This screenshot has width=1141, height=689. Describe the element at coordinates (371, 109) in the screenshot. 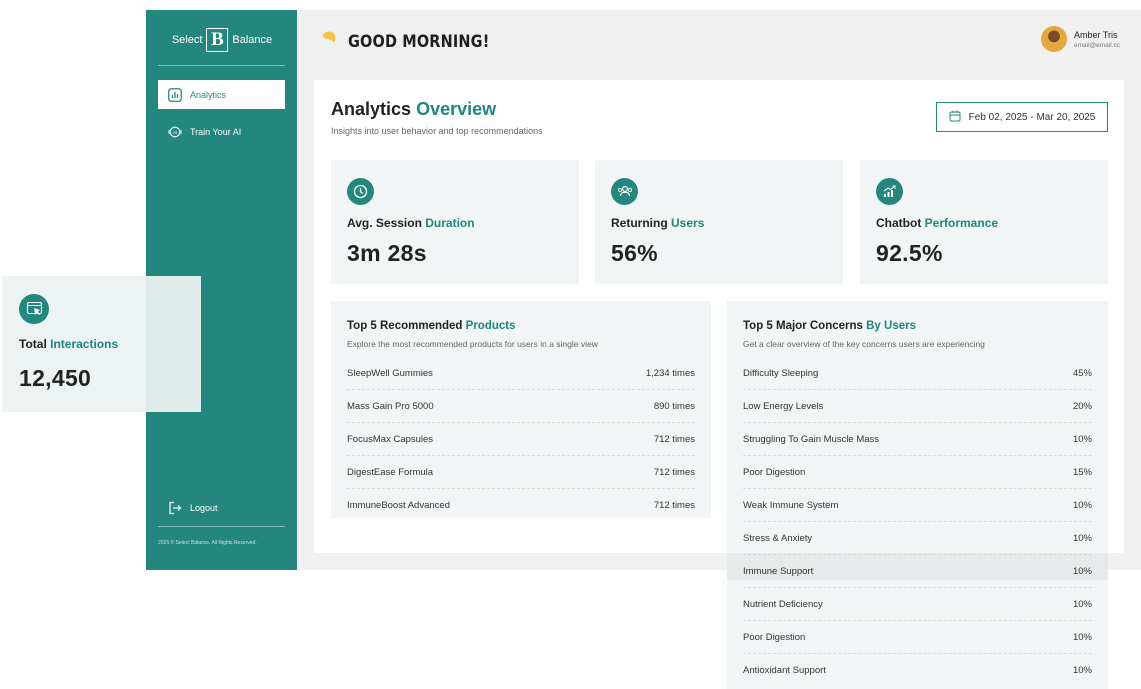

I see `title-plain: Analytics` at that location.